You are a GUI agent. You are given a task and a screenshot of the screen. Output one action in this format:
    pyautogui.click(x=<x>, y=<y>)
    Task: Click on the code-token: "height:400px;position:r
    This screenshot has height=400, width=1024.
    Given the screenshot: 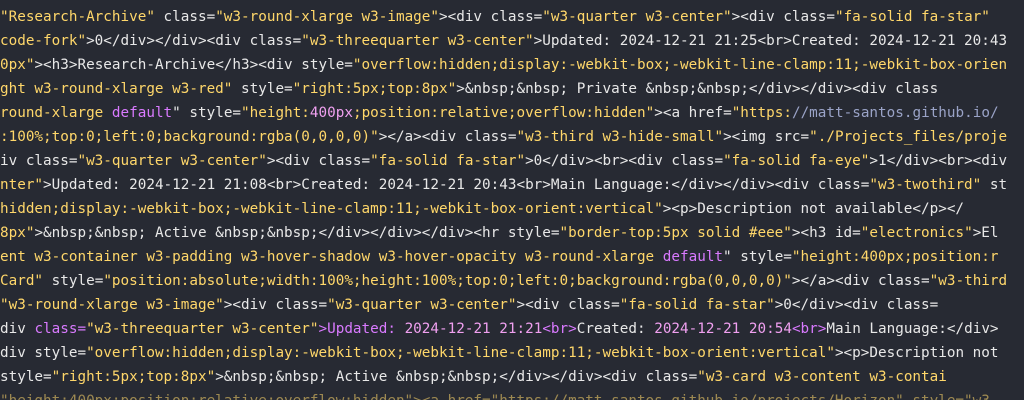 What is the action you would take?
    pyautogui.click(x=895, y=257)
    